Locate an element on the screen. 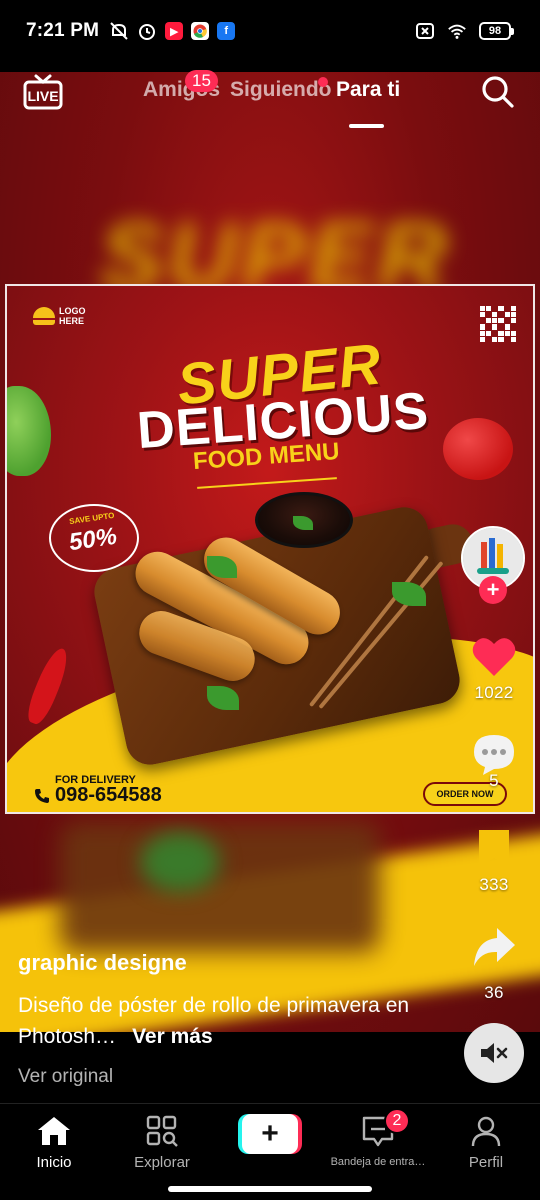 The height and width of the screenshot is (1200, 540). burger-icon is located at coordinates (44, 316).